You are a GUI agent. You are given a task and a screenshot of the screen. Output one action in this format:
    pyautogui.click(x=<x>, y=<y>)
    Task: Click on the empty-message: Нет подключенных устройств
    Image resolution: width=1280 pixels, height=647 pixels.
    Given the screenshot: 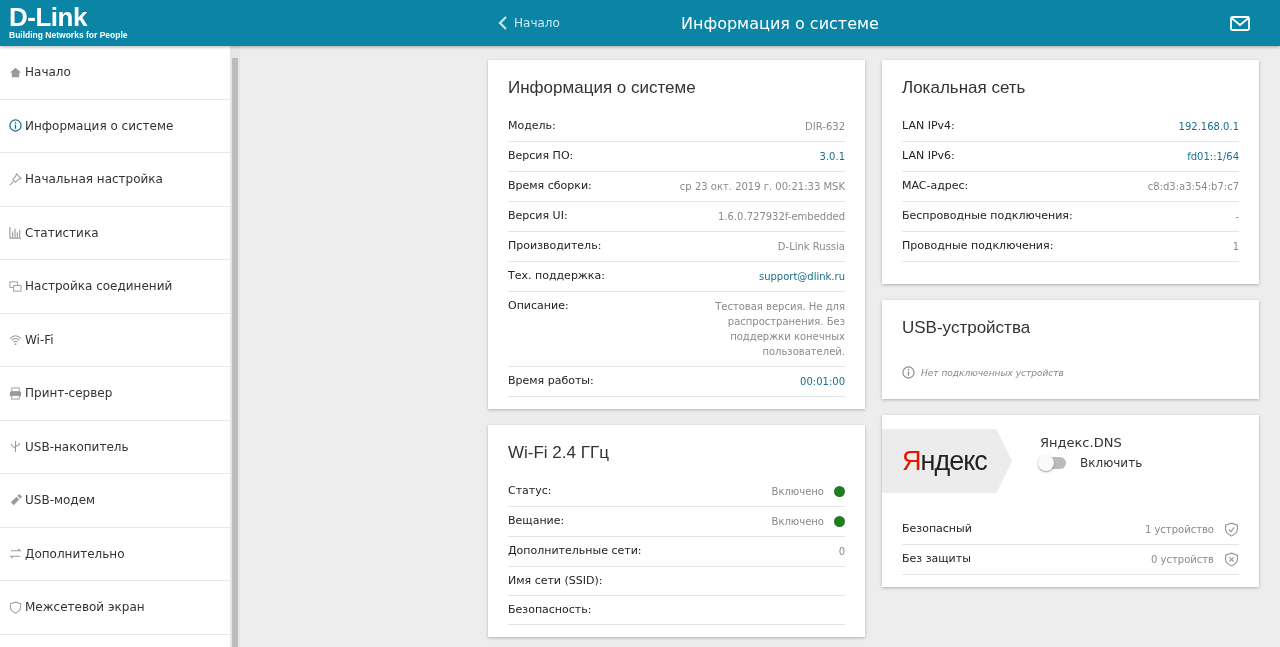 What is the action you would take?
    pyautogui.click(x=992, y=372)
    